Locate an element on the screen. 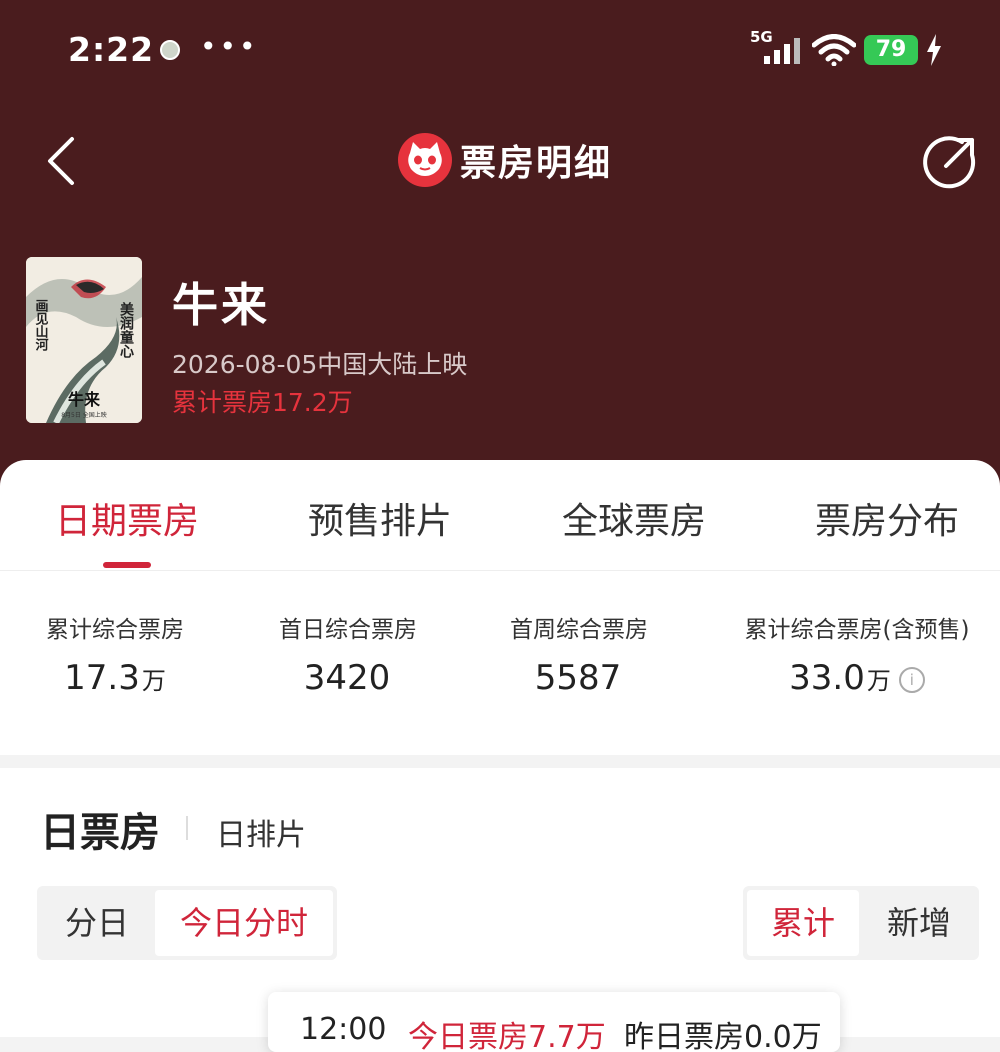  stat-number: 17.3 is located at coordinates (102, 678).